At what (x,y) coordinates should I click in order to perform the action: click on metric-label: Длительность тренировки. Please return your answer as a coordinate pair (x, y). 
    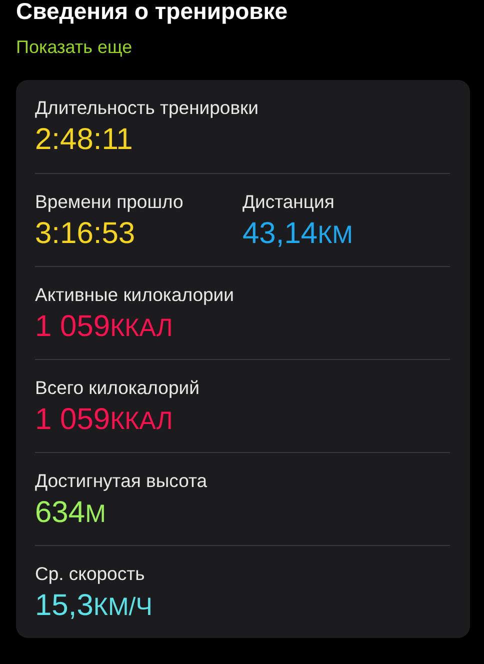
    Looking at the image, I should click on (146, 108).